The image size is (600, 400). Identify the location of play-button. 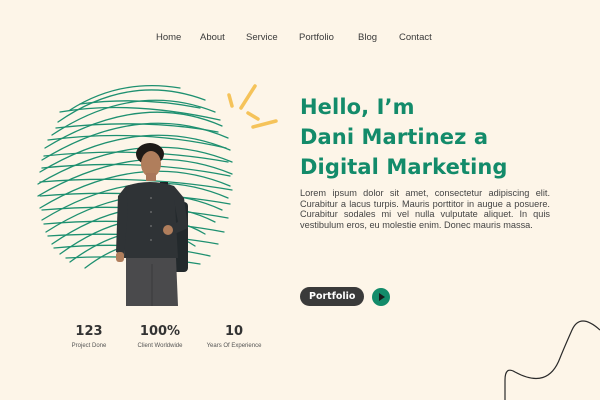
(381, 297).